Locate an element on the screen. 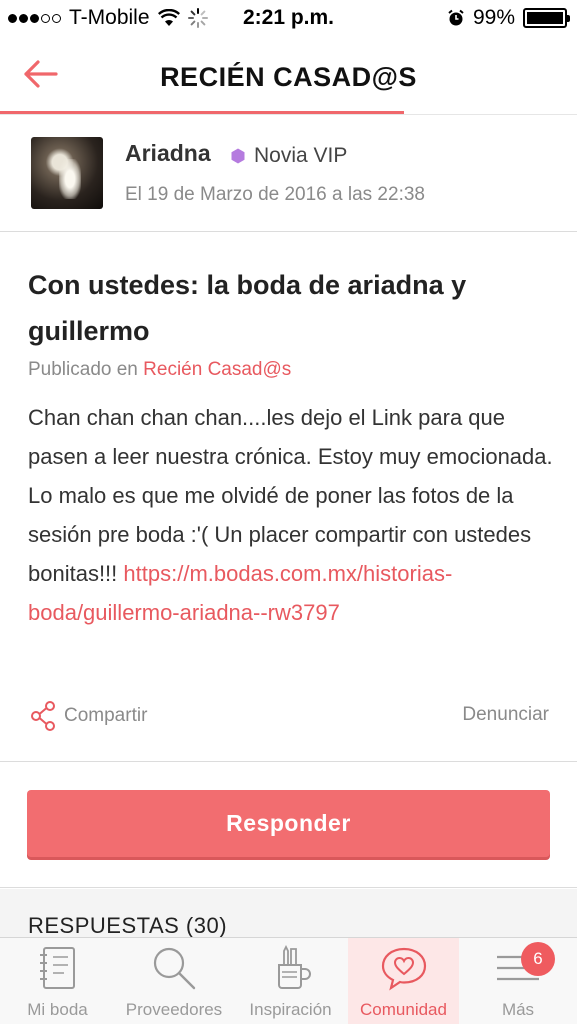 The image size is (577, 1024). chat-heart-icon is located at coordinates (403, 969).